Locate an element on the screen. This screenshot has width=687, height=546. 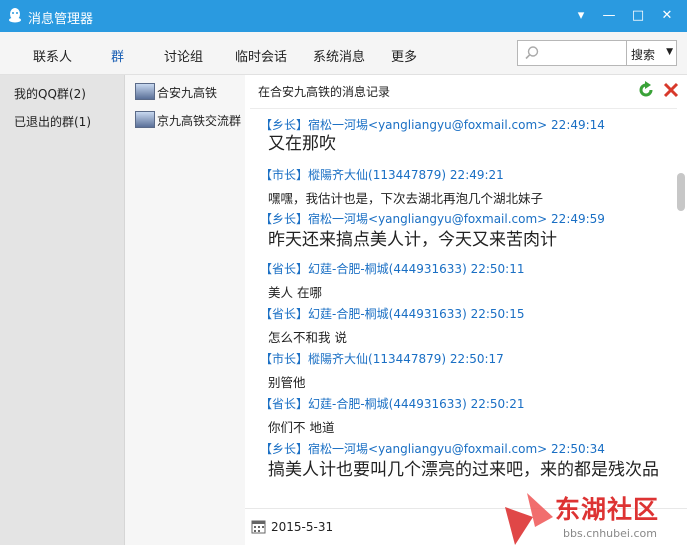
message-text: 怎么不和我 说 is located at coordinates (307, 337).